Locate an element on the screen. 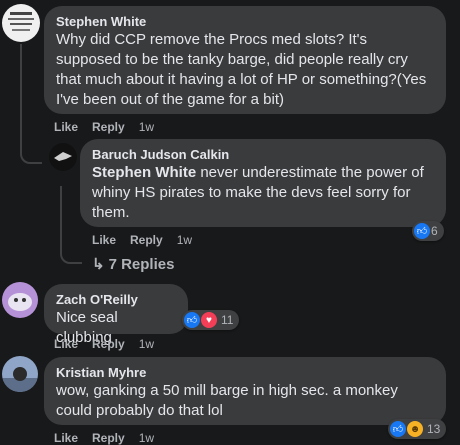 This screenshot has width=460, height=445. reply-arrow-icon: ↳ is located at coordinates (98, 264).